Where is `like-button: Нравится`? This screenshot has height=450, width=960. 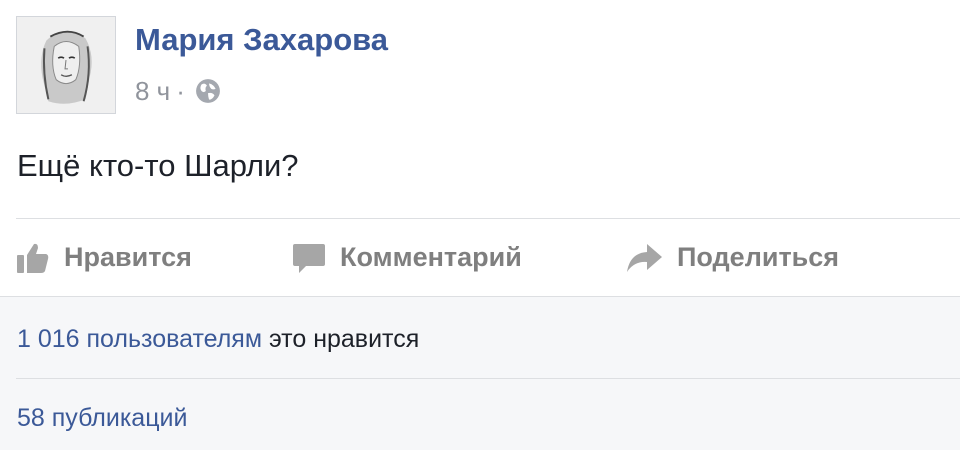 like-button: Нравится is located at coordinates (104, 257).